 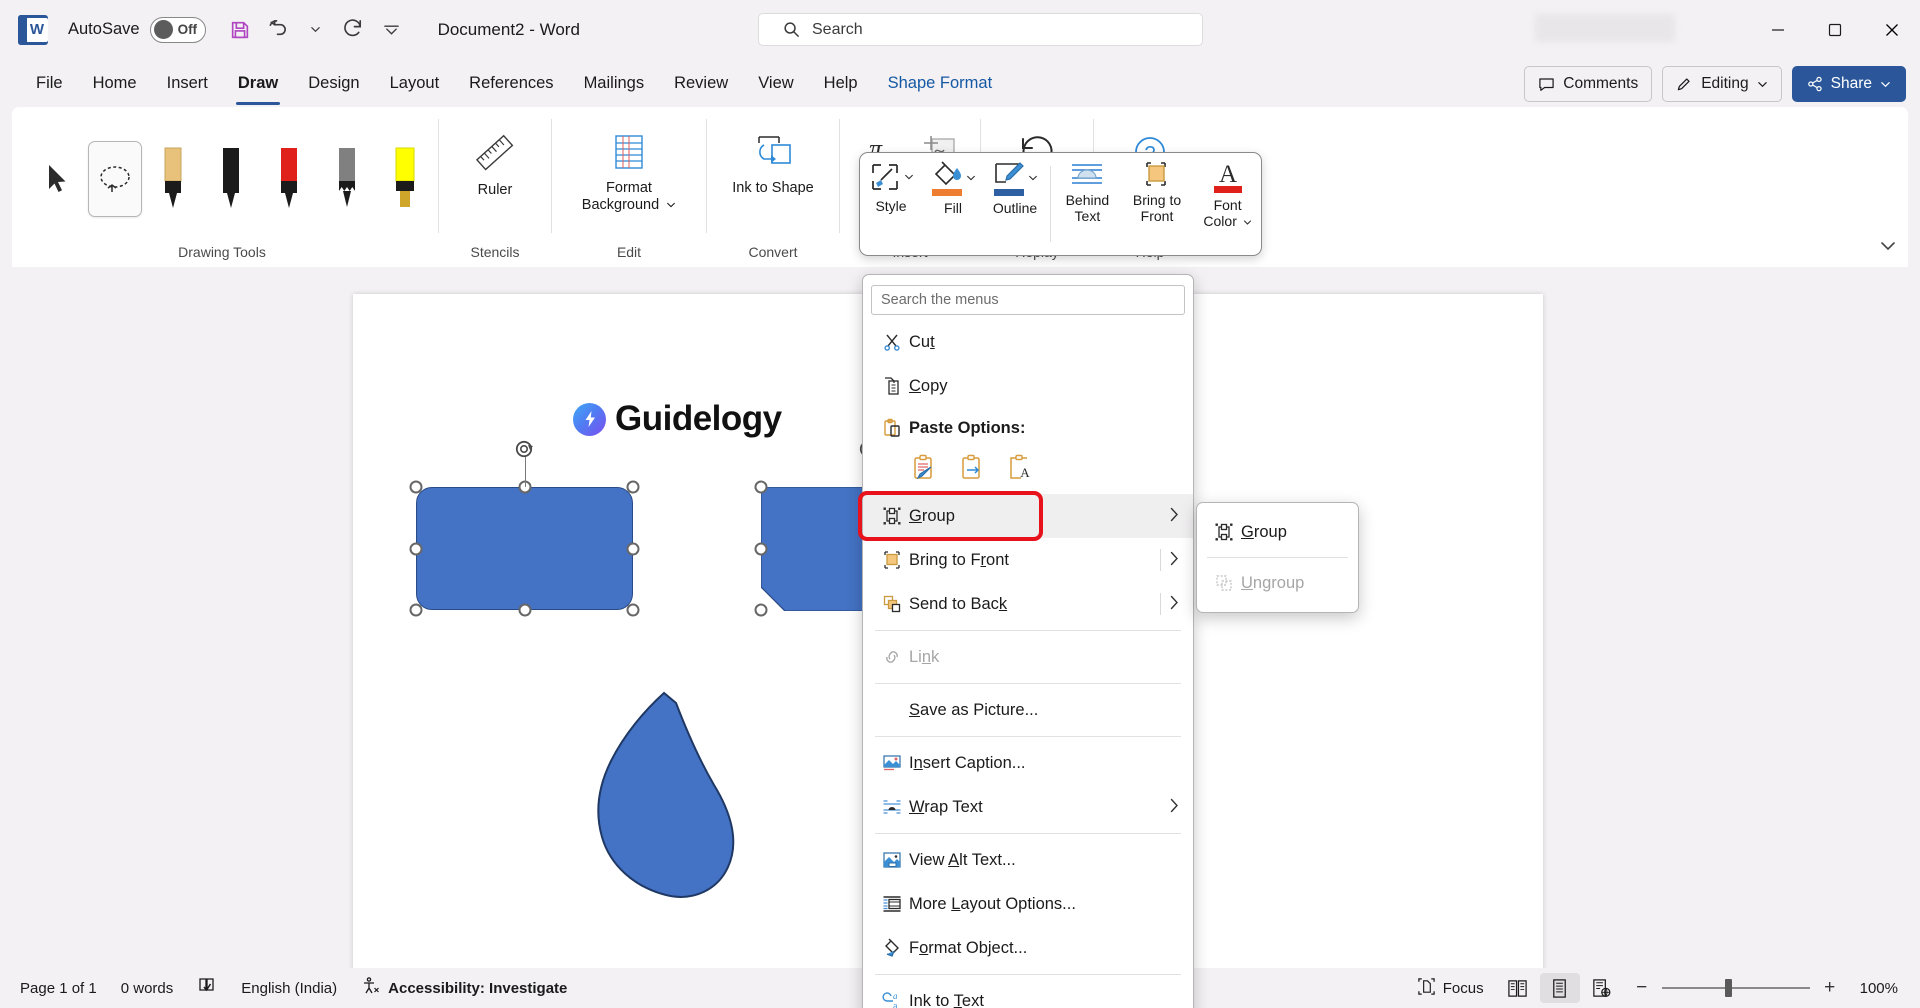 What do you see at coordinates (333, 83) in the screenshot?
I see `tab-design: Design` at bounding box center [333, 83].